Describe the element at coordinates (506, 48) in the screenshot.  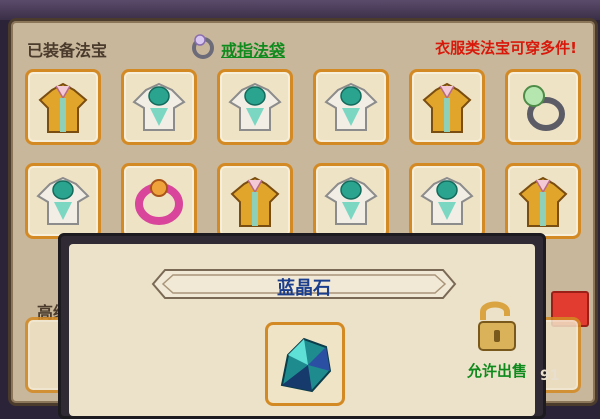
I see `clothing-tip: 衣服类法宝可穿多件!` at that location.